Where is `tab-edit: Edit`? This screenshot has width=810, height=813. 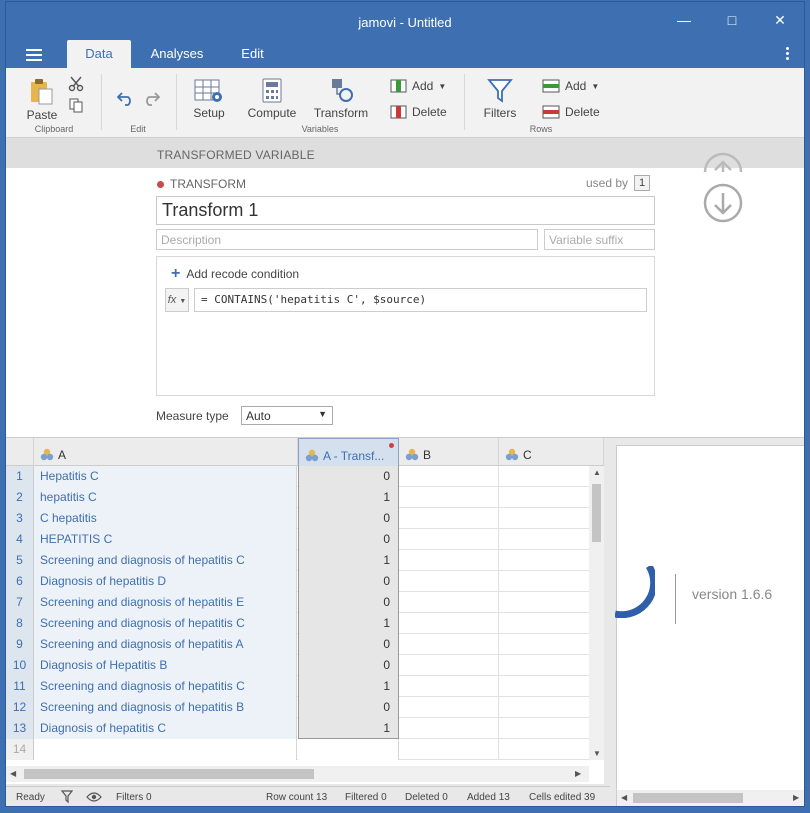
tab-edit: Edit is located at coordinates (252, 54).